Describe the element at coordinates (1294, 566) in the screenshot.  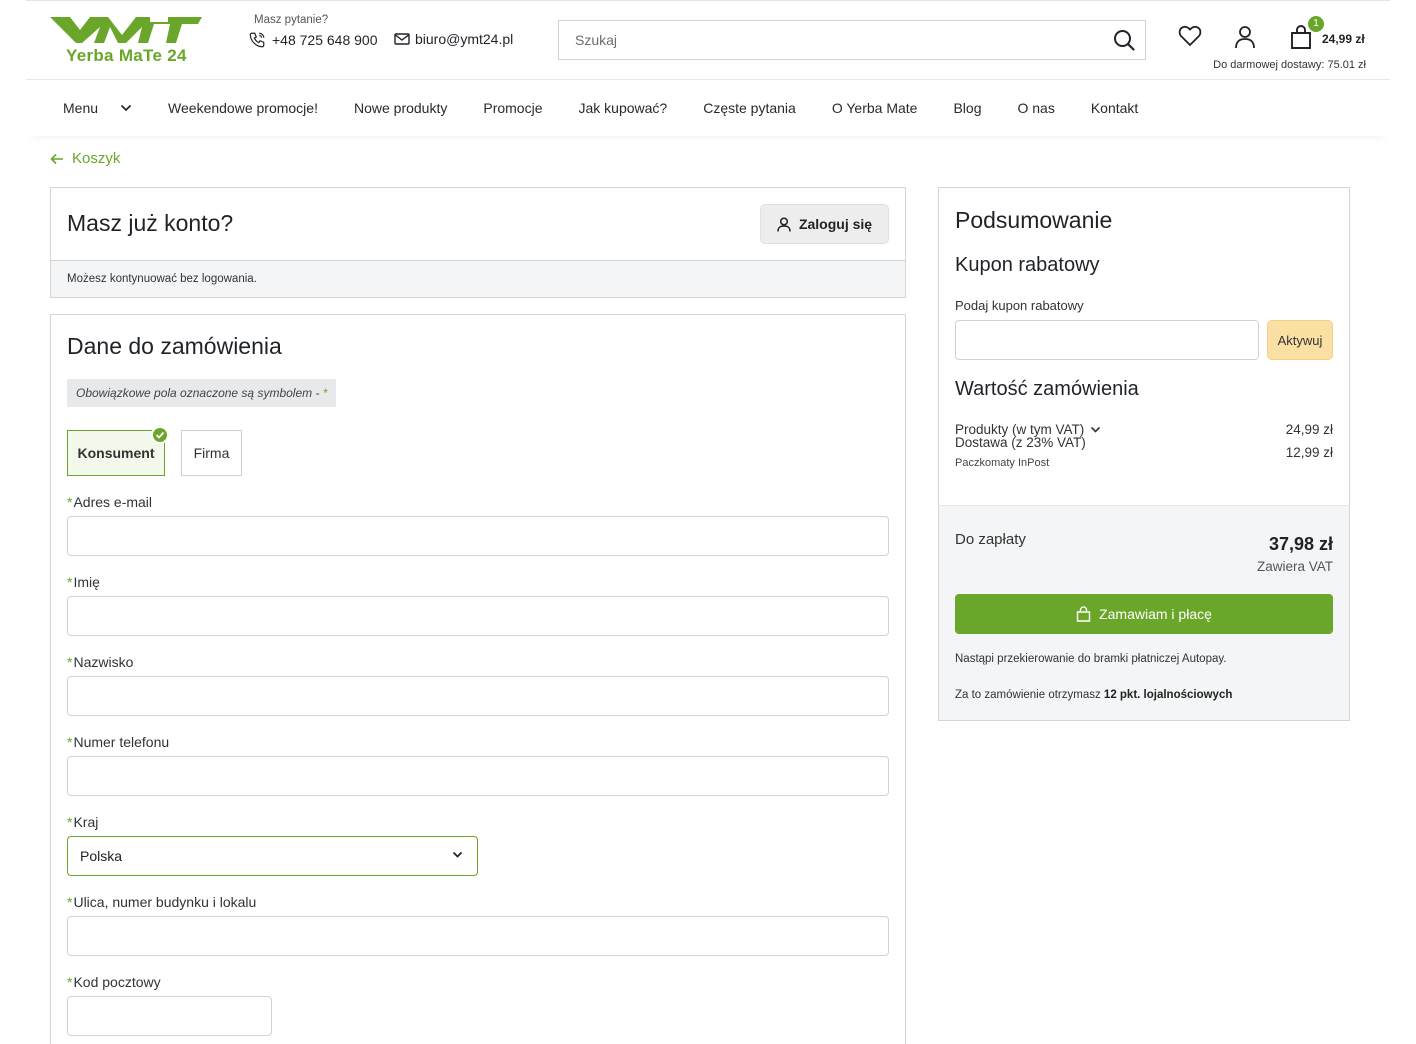
I see `vat-note: Zawiera VAT` at that location.